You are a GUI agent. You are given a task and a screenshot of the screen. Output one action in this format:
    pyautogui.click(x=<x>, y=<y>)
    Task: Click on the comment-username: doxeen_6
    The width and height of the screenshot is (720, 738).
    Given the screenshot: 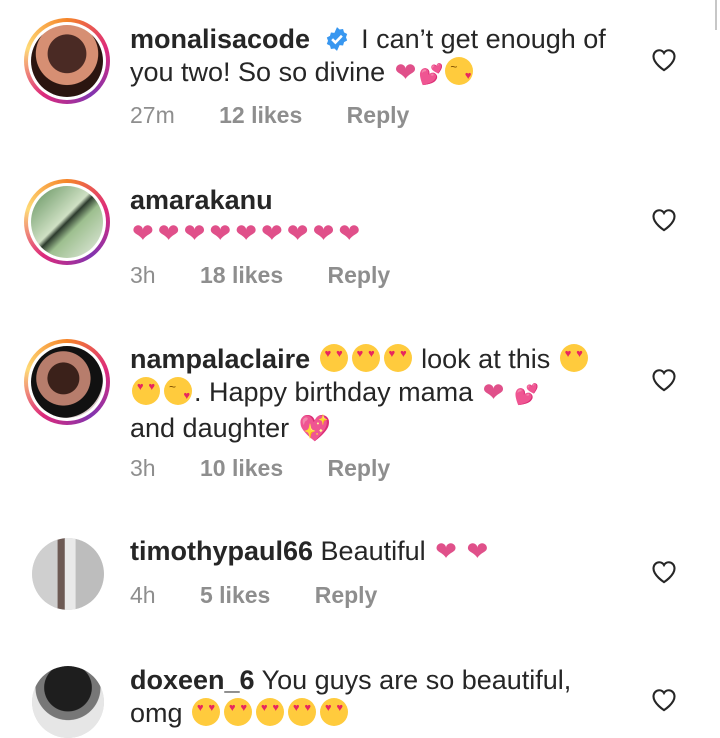 What is the action you would take?
    pyautogui.click(x=192, y=680)
    